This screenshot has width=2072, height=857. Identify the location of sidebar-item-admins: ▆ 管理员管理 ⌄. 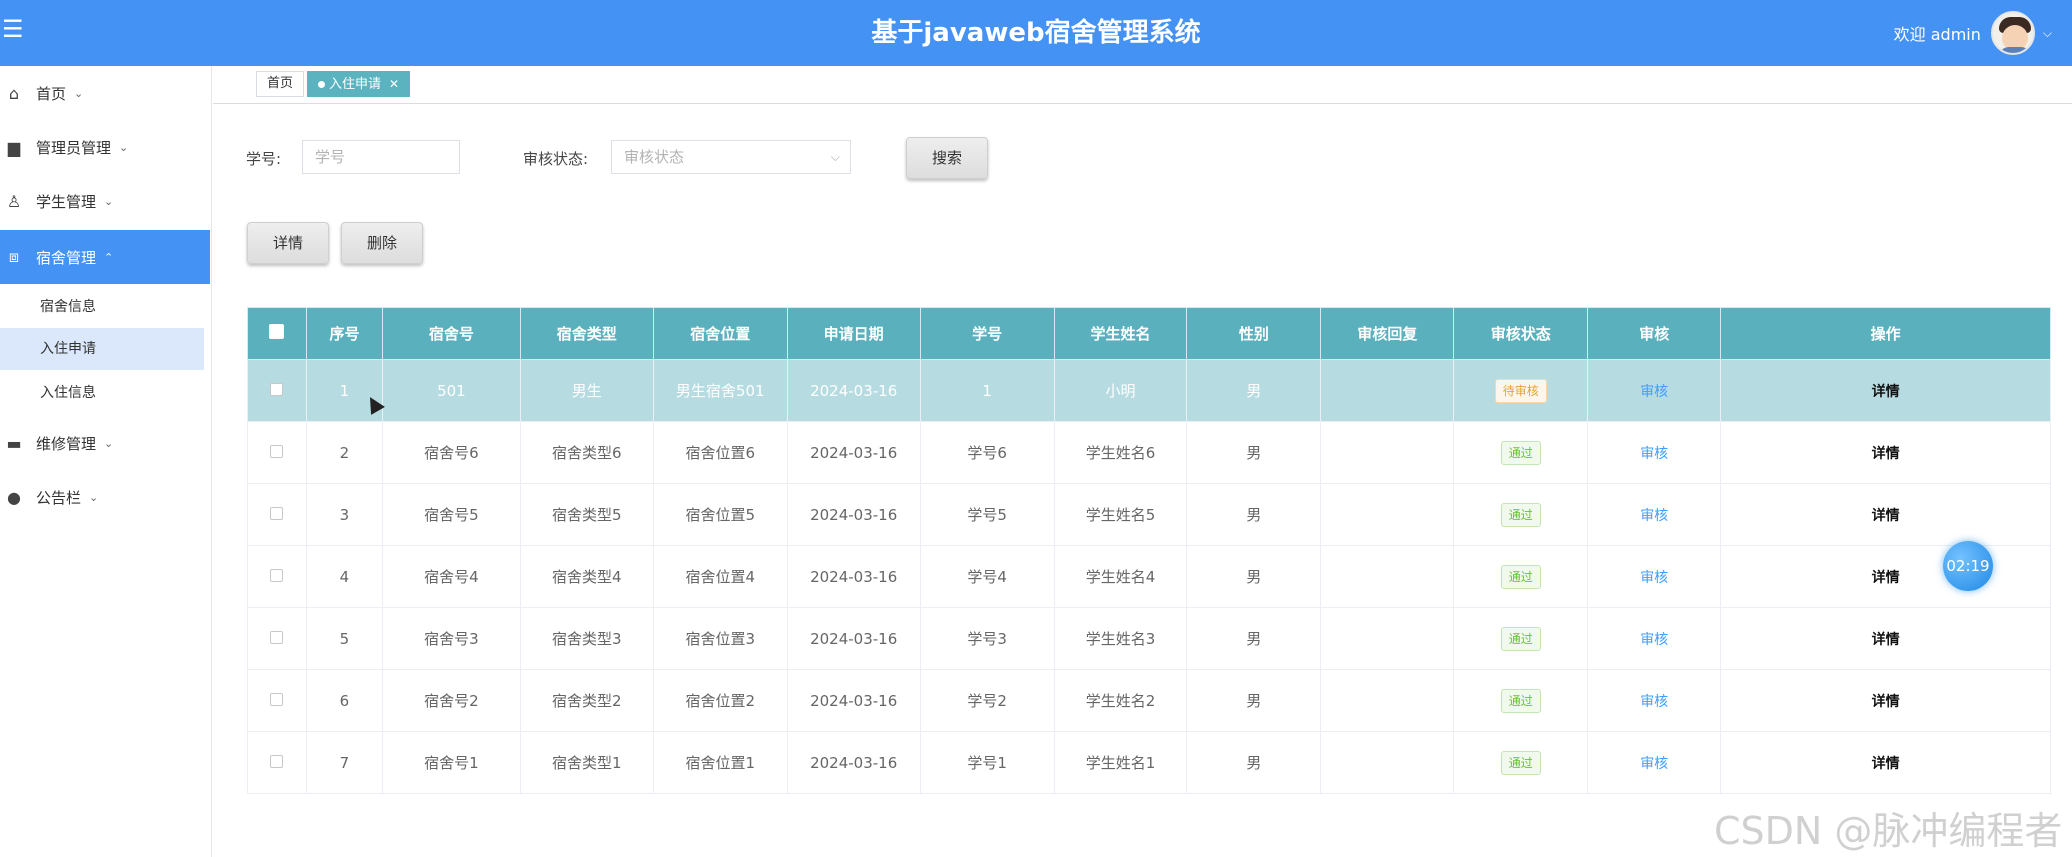
(105, 147).